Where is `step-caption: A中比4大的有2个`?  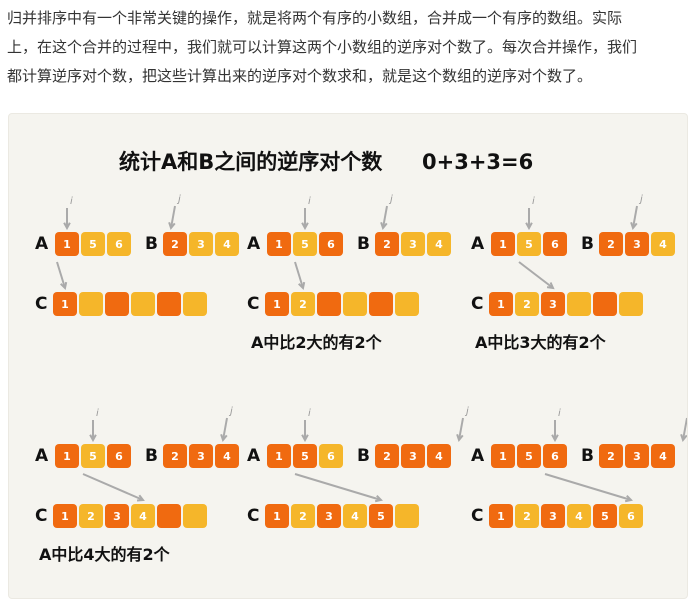
step-caption: A中比4大的有2个 is located at coordinates (105, 554).